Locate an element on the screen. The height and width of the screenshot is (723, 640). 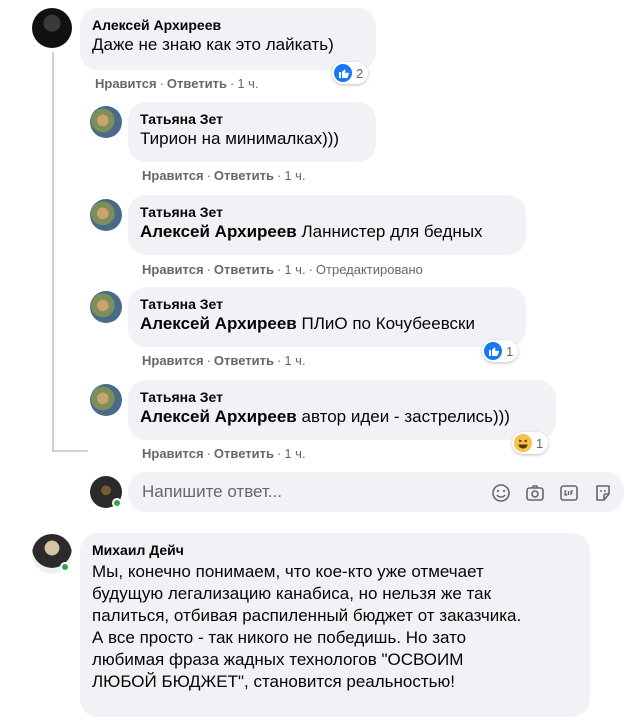
reply-text: Алексей Архиреев ПЛиО по Кочубеевски is located at coordinates (307, 323).